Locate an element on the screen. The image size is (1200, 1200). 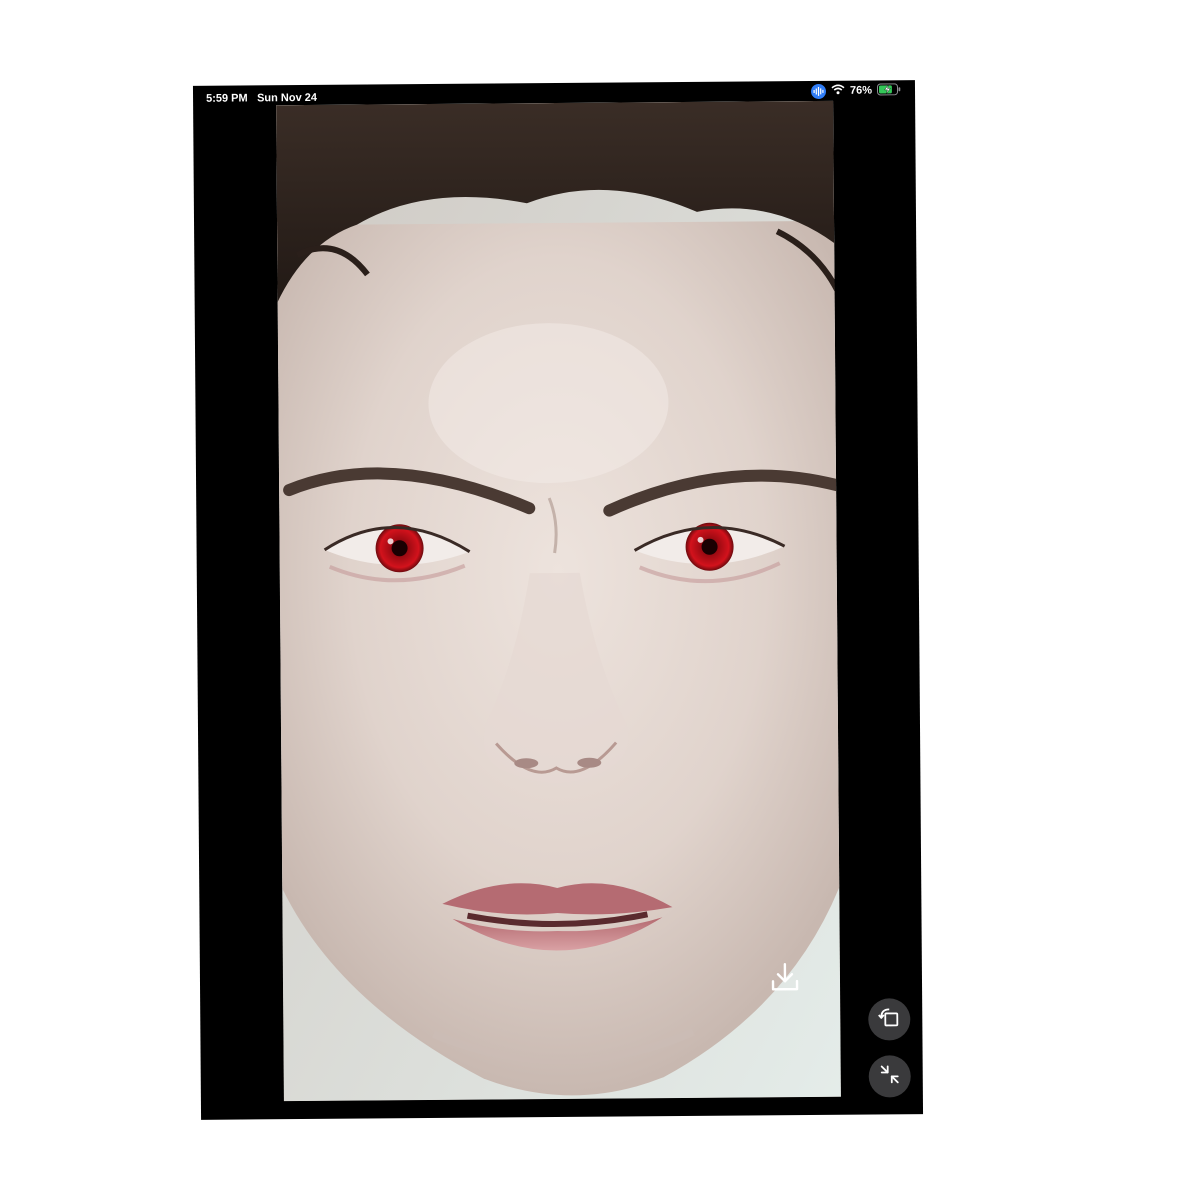
exit-fullscreen-button is located at coordinates (889, 1076).